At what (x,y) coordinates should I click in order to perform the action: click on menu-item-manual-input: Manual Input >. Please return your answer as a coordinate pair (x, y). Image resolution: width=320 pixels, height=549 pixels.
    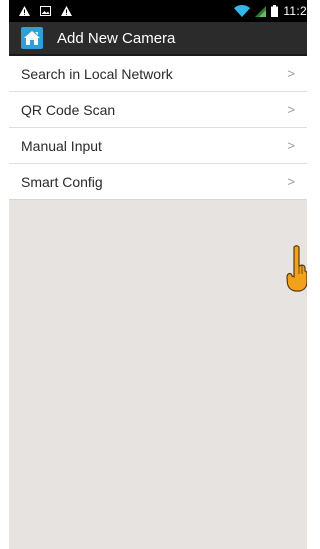
    Looking at the image, I should click on (158, 146).